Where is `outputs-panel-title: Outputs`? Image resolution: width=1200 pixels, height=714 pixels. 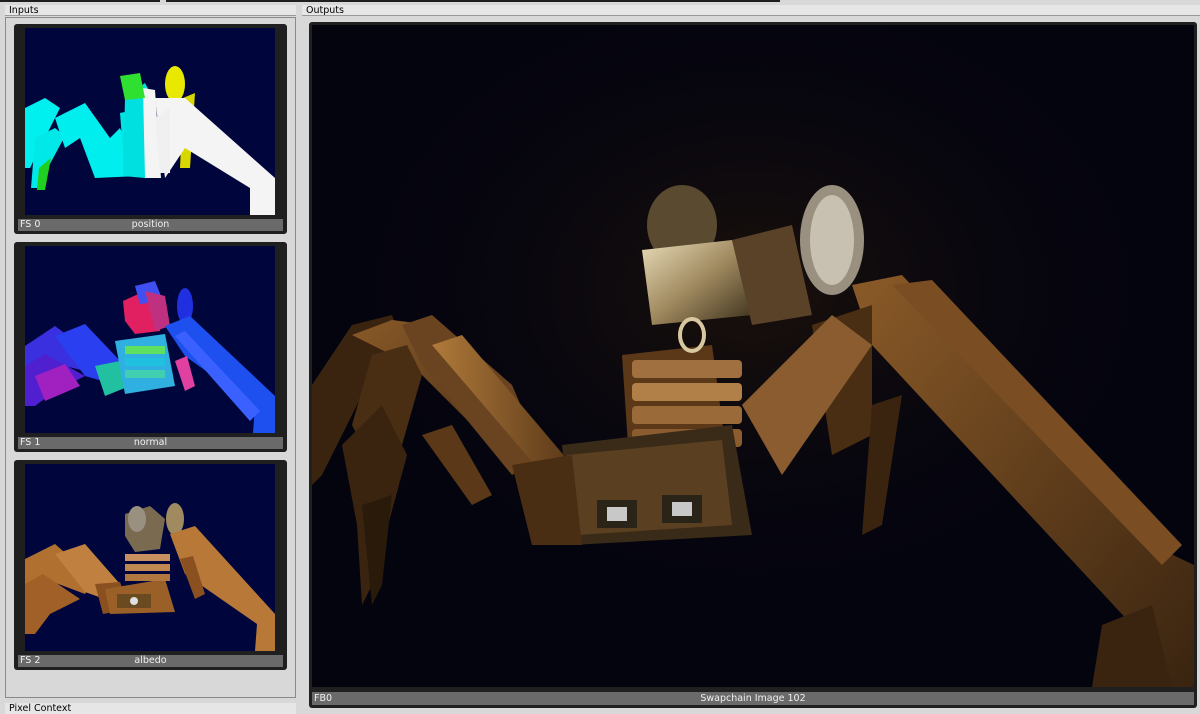 outputs-panel-title: Outputs is located at coordinates (751, 10).